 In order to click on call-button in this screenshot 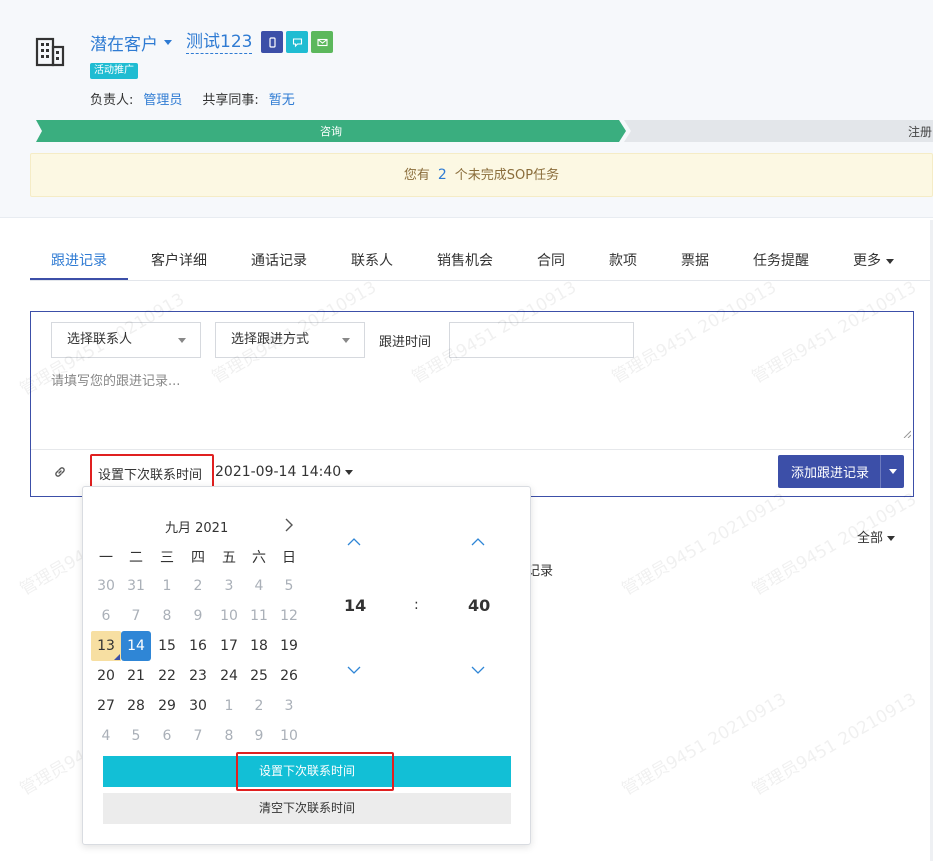, I will do `click(272, 42)`.